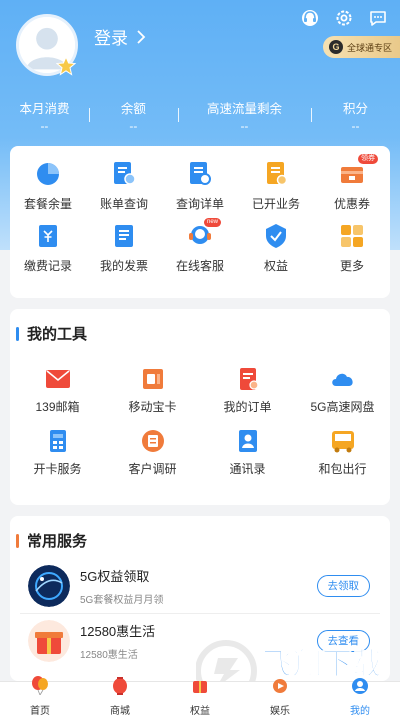  What do you see at coordinates (352, 175) in the screenshot?
I see `coupon-icon` at bounding box center [352, 175].